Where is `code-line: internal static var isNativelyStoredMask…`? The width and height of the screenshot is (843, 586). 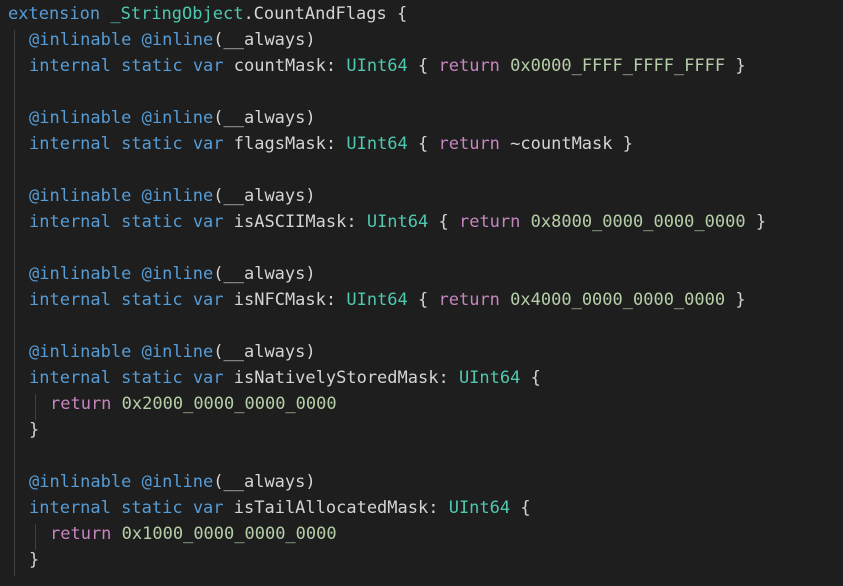
code-line: internal static var isNativelyStoredMask… is located at coordinates (285, 378).